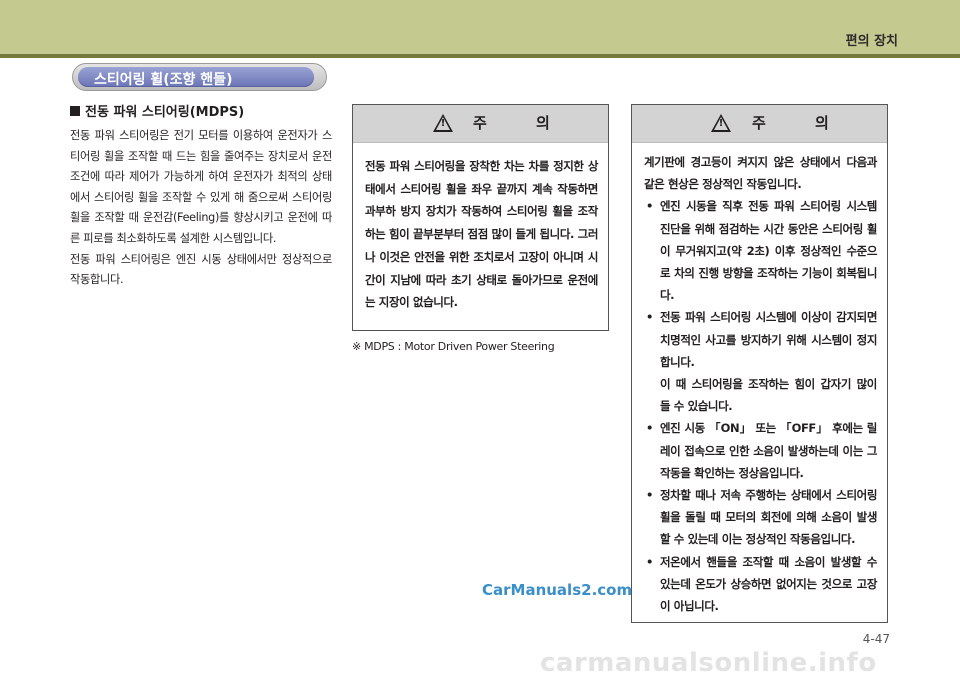  What do you see at coordinates (480, 27) in the screenshot?
I see `header-bar` at bounding box center [480, 27].